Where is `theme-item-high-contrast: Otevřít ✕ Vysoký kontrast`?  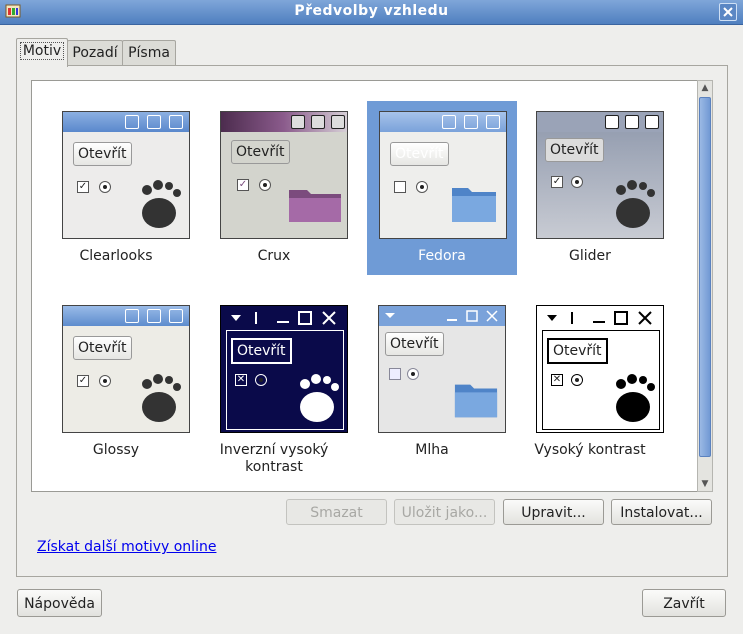 theme-item-high-contrast: Otevřít ✕ Vysoký kontrast is located at coordinates (590, 382).